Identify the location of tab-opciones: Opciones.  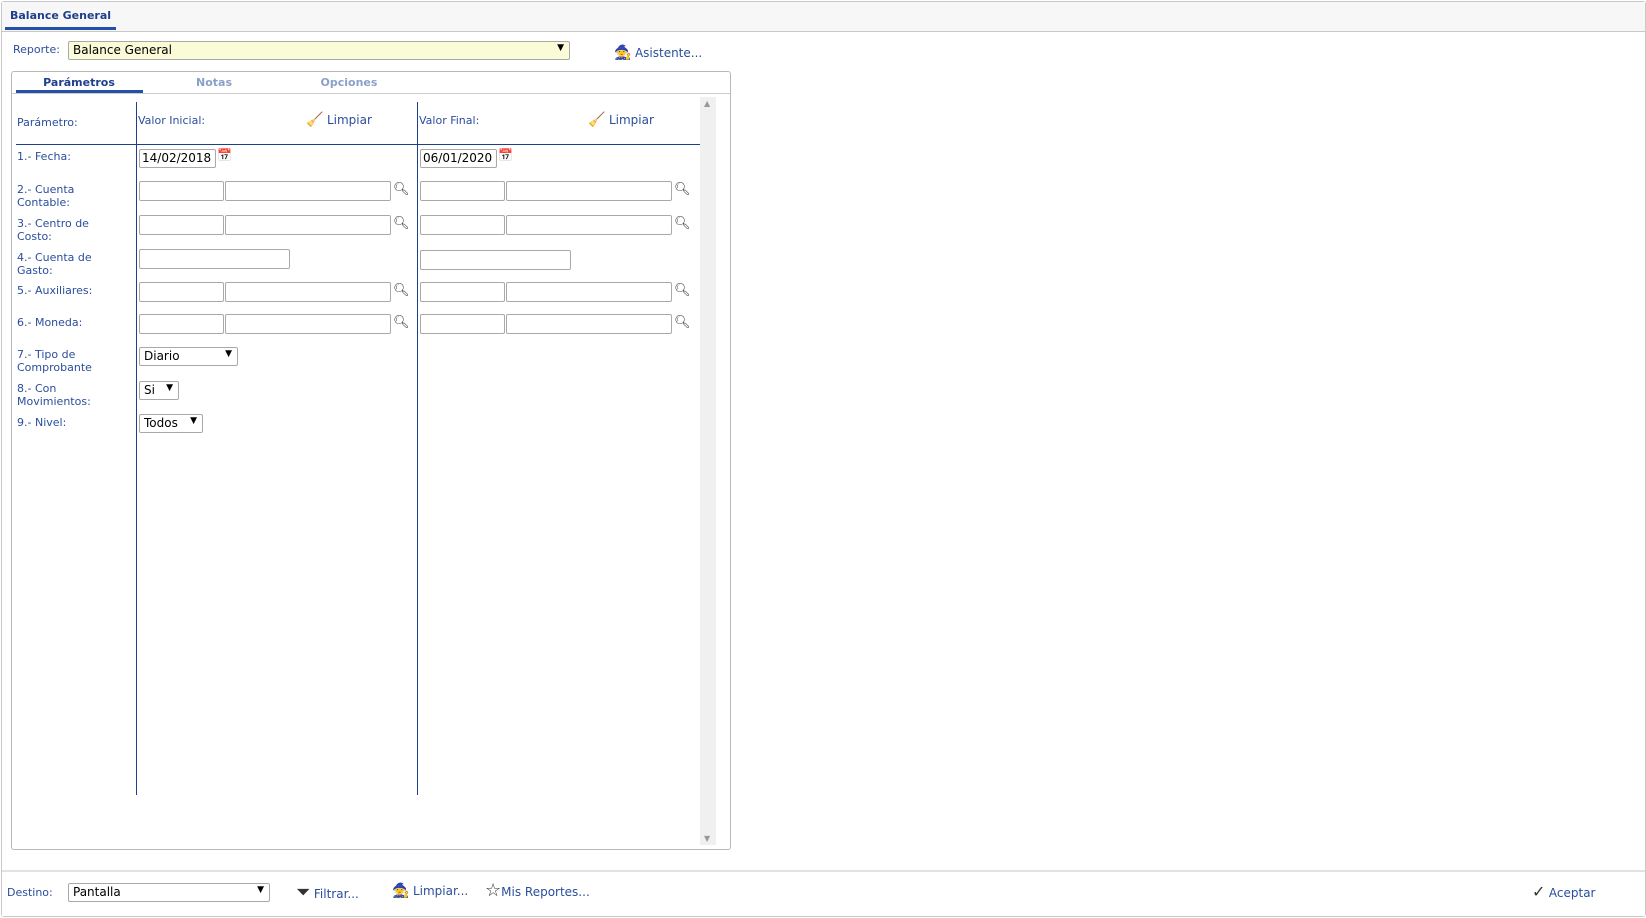
(349, 82).